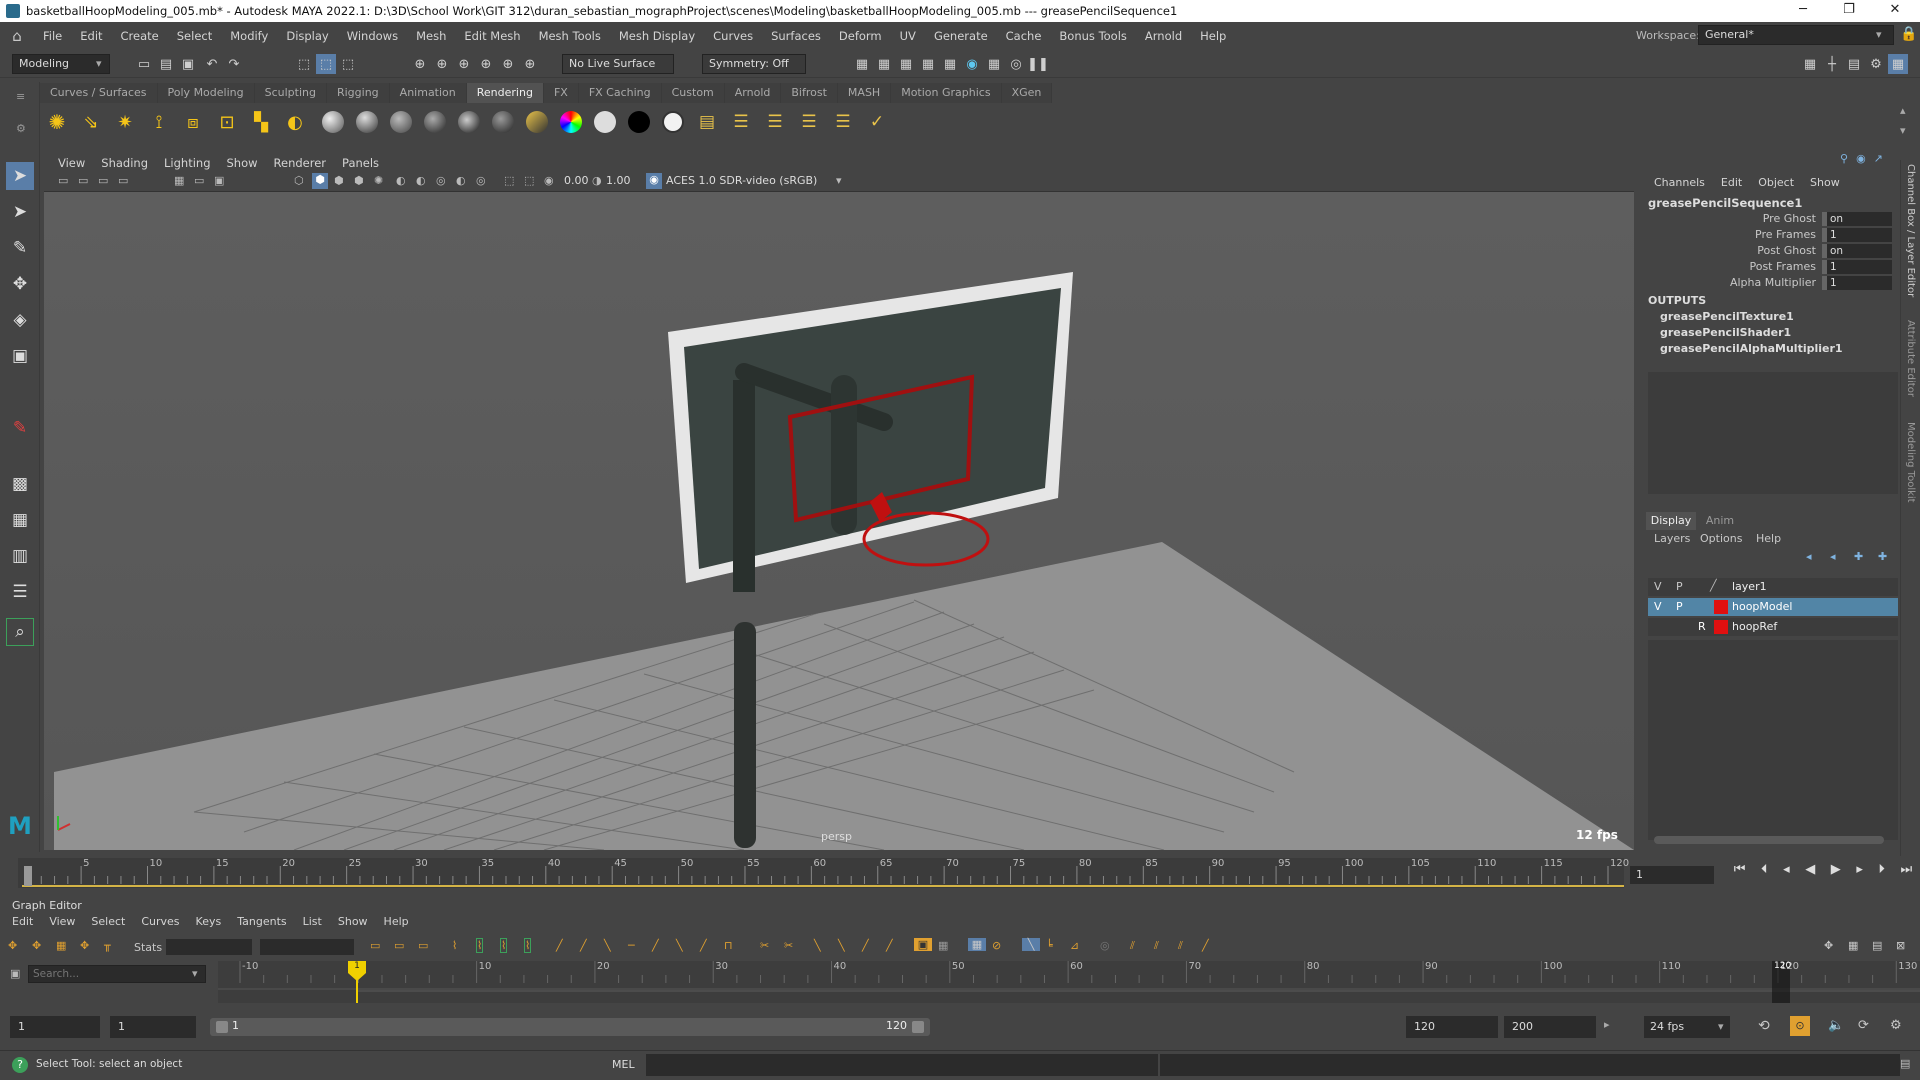  I want to click on live-surface-field: No Live Surface, so click(618, 64).